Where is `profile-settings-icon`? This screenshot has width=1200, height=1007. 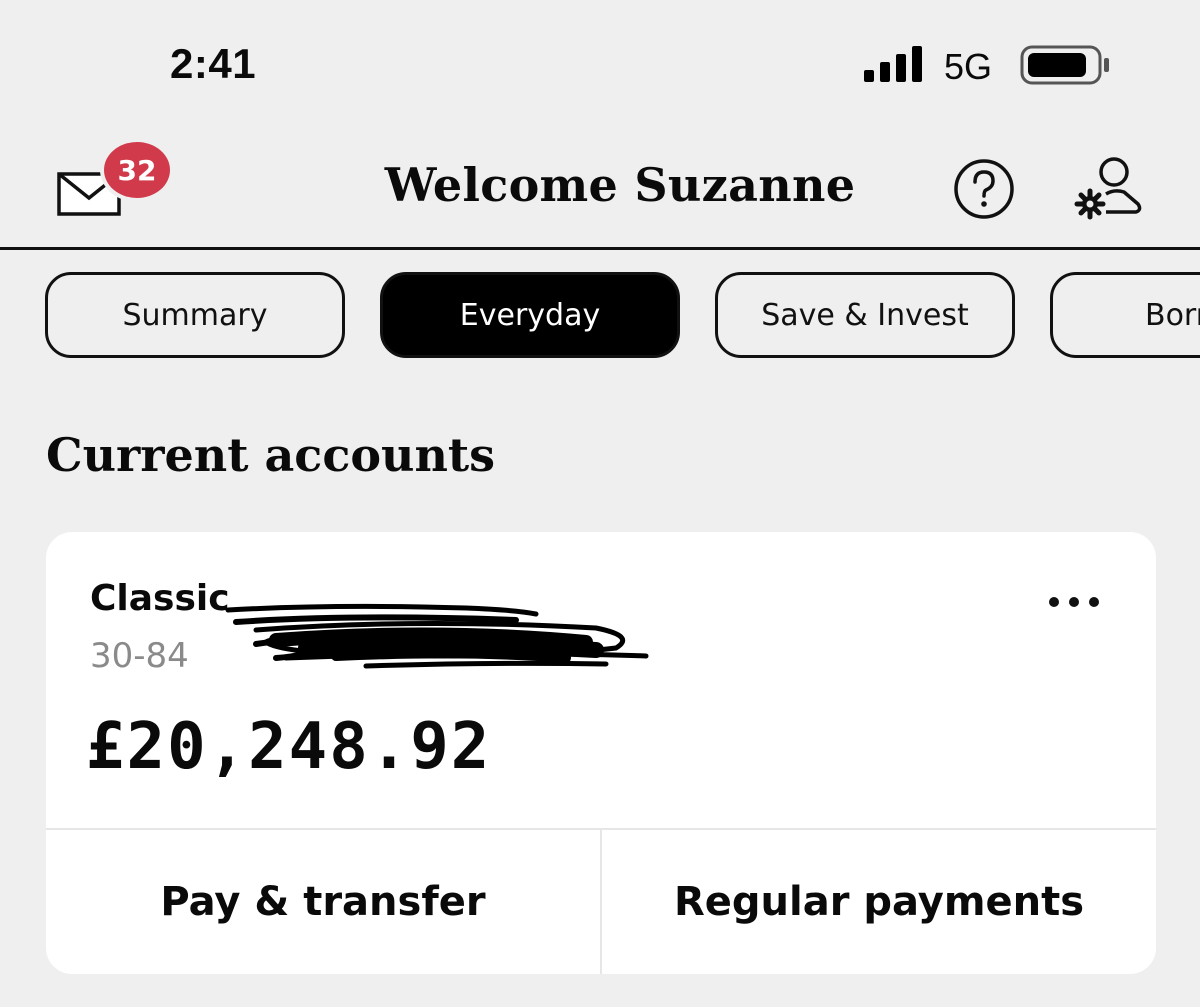 profile-settings-icon is located at coordinates (1108, 188).